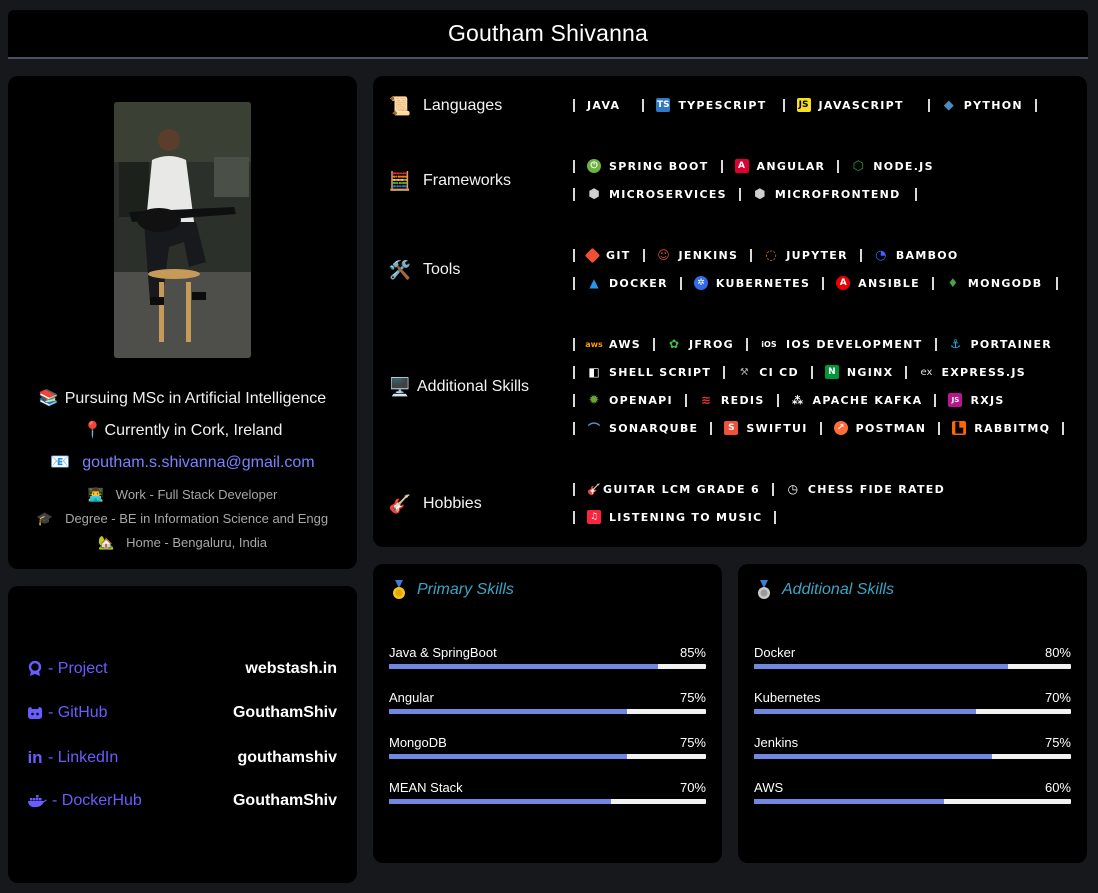 The height and width of the screenshot is (893, 1098). What do you see at coordinates (1005, 283) in the screenshot?
I see `label-text: MONGODB` at bounding box center [1005, 283].